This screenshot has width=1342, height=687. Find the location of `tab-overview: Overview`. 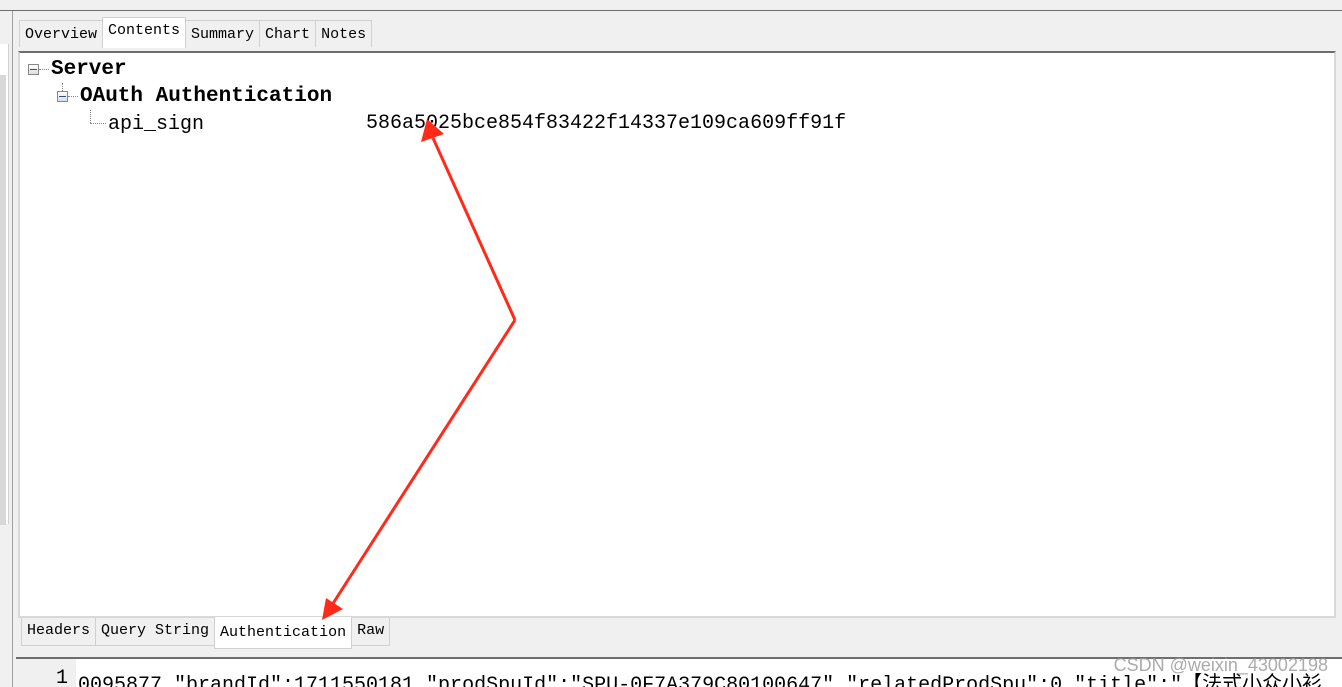

tab-overview: Overview is located at coordinates (61, 33).